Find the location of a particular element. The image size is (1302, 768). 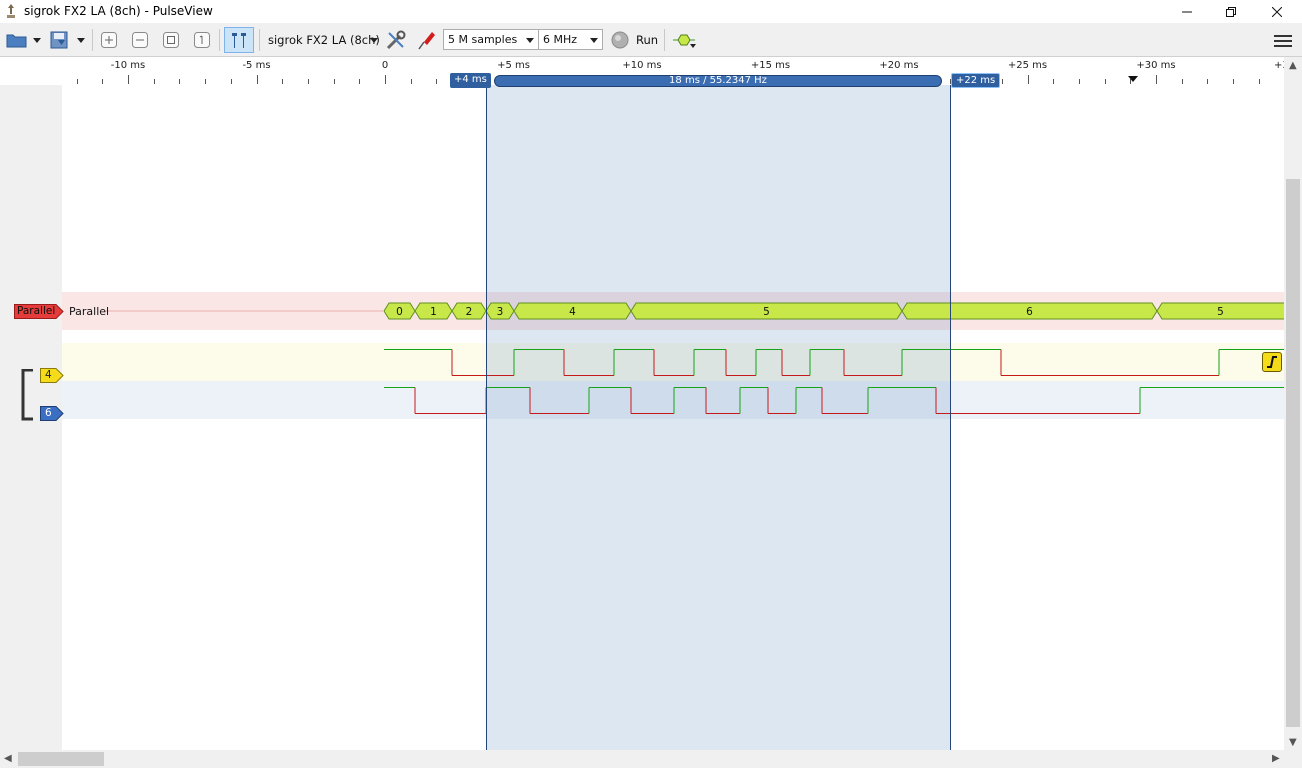

ruler-label: +30 ms is located at coordinates (1156, 65).